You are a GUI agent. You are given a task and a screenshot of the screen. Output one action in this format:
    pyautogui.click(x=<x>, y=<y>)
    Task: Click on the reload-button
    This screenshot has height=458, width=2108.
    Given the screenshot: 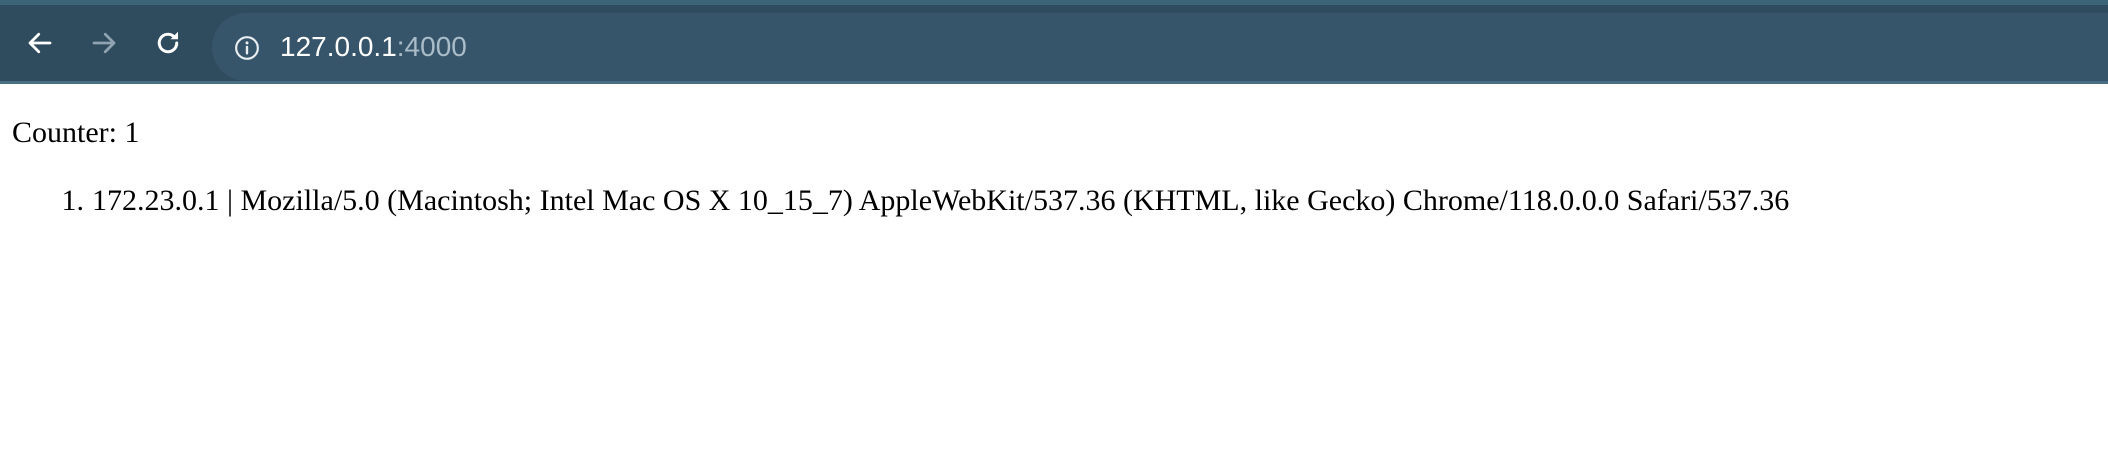 What is the action you would take?
    pyautogui.click(x=168, y=43)
    